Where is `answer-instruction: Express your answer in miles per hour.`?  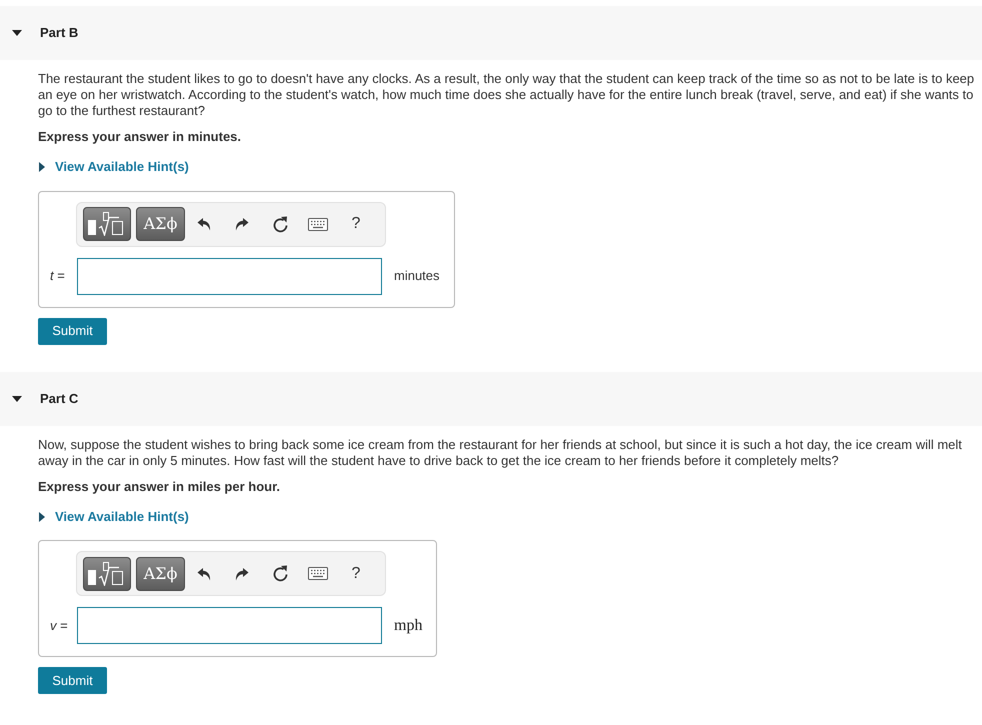 answer-instruction: Express your answer in miles per hour. is located at coordinates (160, 486).